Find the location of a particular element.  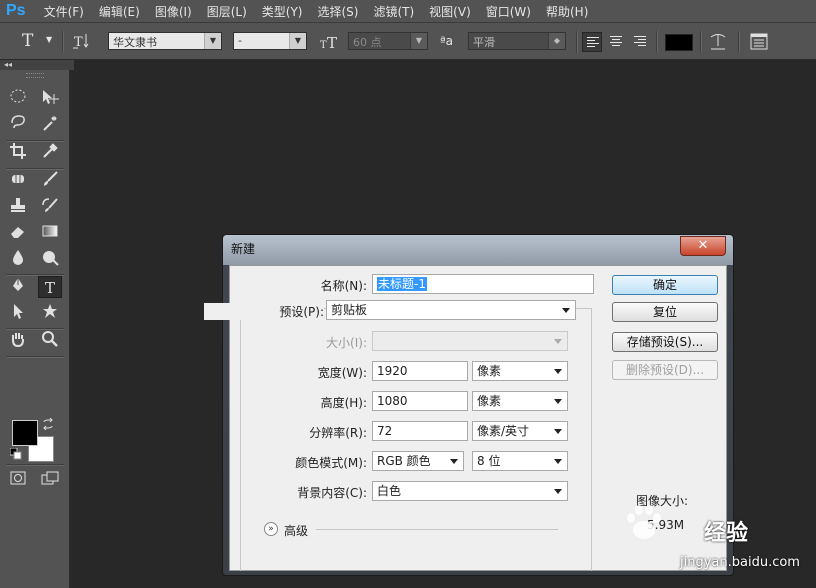

height-unit-select: 像素 is located at coordinates (520, 401).